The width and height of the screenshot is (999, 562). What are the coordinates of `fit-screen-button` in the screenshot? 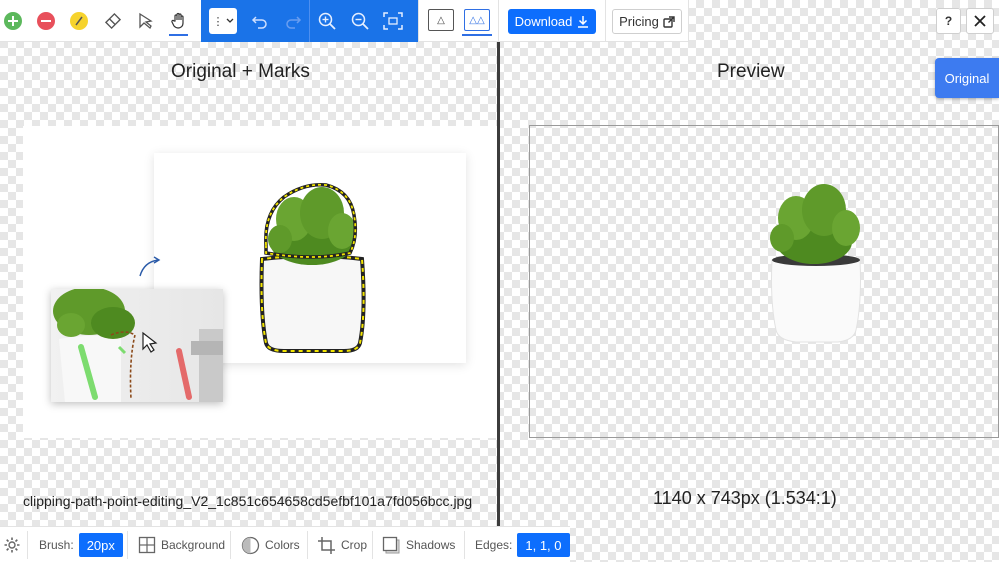 It's located at (392, 21).